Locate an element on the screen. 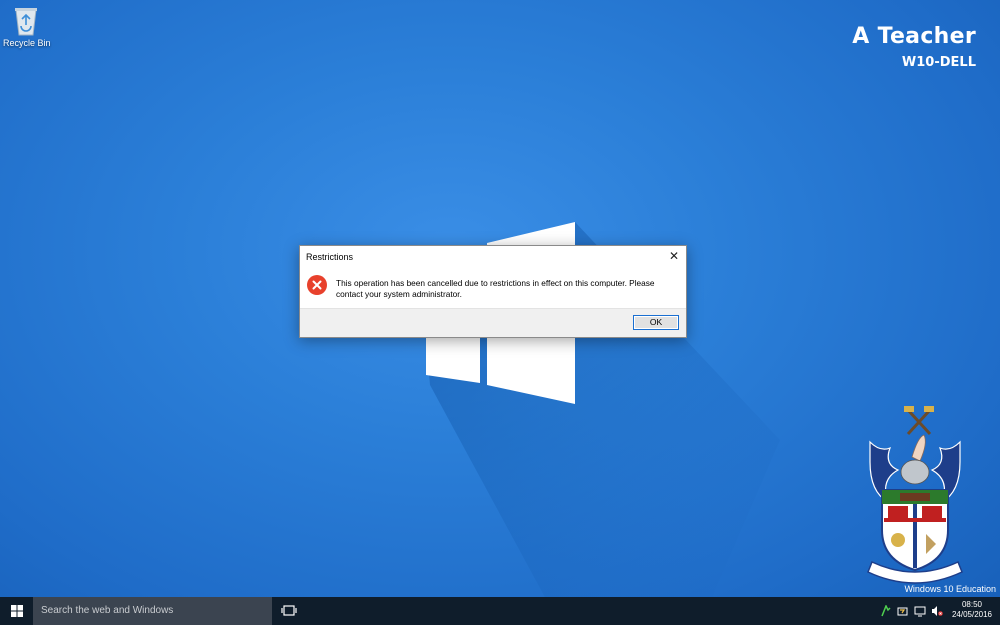  clock: 08:50 24/05/2016 is located at coordinates (972, 610).